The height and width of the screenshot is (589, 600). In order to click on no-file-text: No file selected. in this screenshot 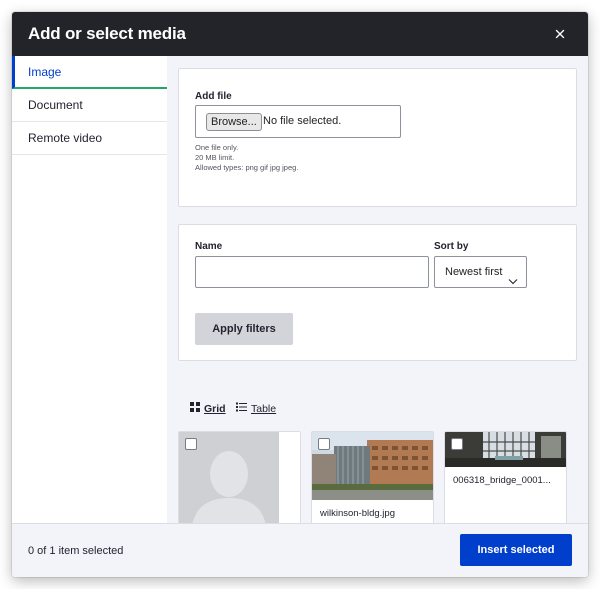, I will do `click(302, 121)`.